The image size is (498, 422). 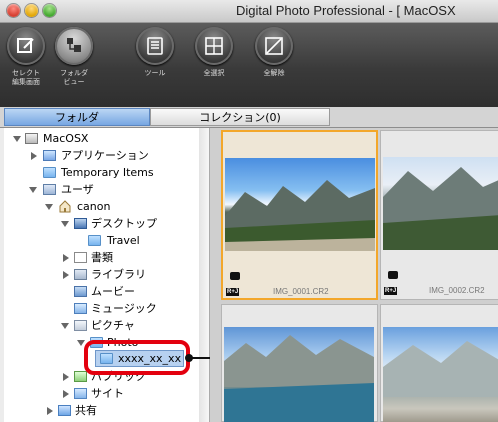 What do you see at coordinates (86, 410) in the screenshot?
I see `tree-label: 共有` at bounding box center [86, 410].